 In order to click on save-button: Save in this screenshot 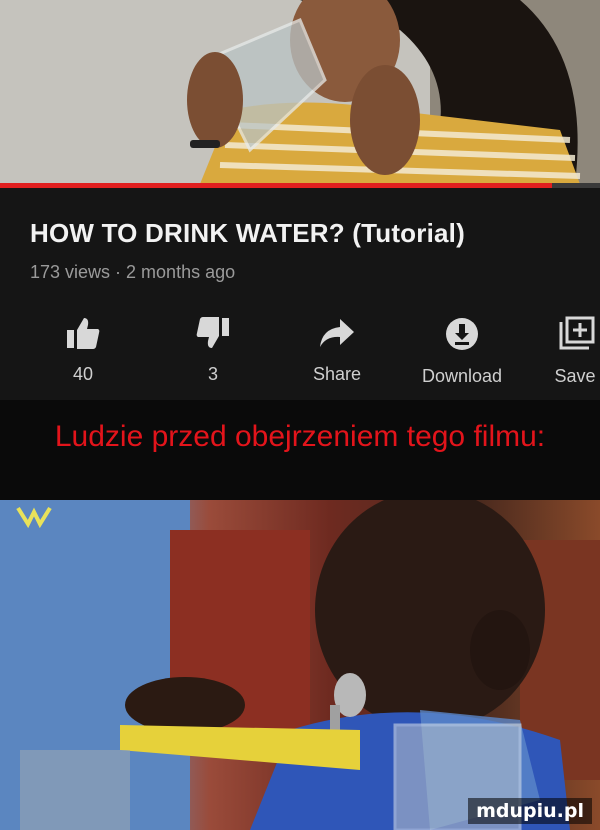, I will do `click(565, 351)`.